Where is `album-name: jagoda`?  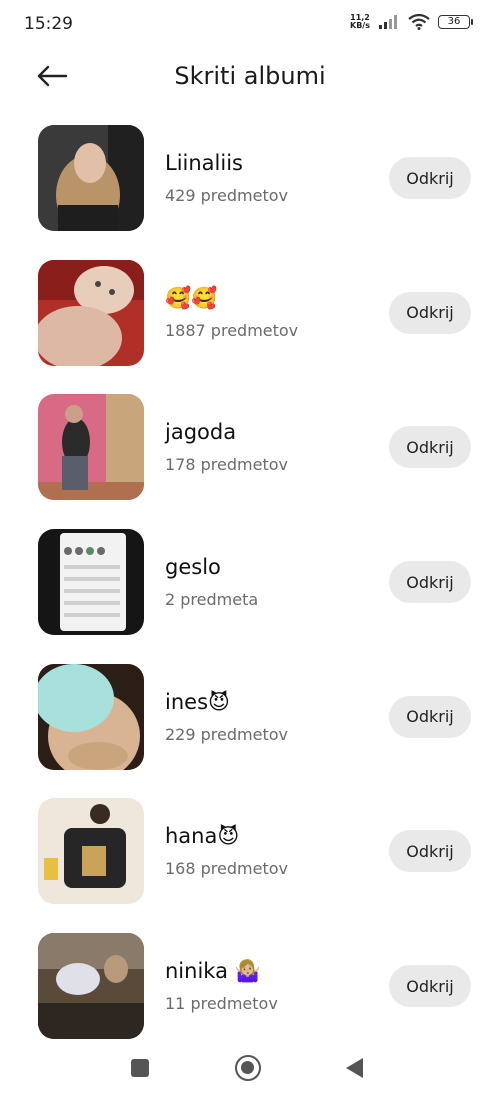
album-name: jagoda is located at coordinates (201, 432).